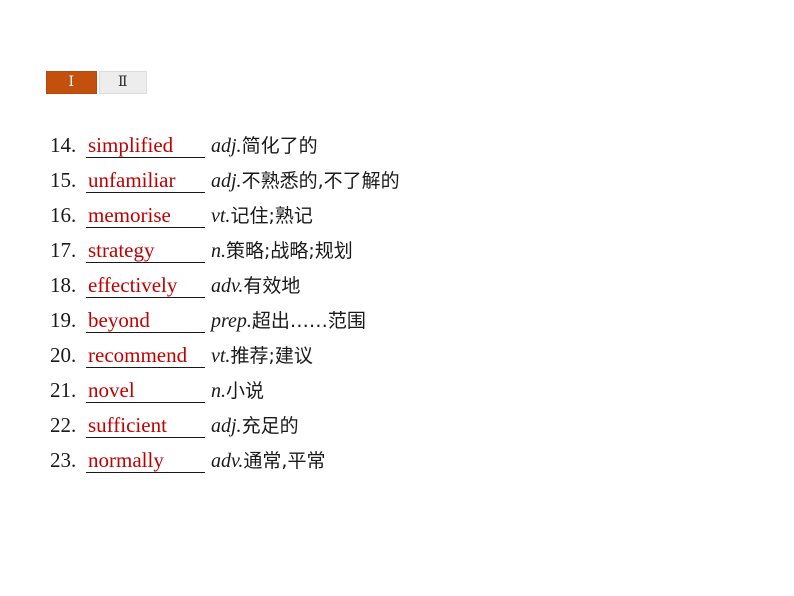  What do you see at coordinates (63, 460) in the screenshot?
I see `row-number: 23.` at bounding box center [63, 460].